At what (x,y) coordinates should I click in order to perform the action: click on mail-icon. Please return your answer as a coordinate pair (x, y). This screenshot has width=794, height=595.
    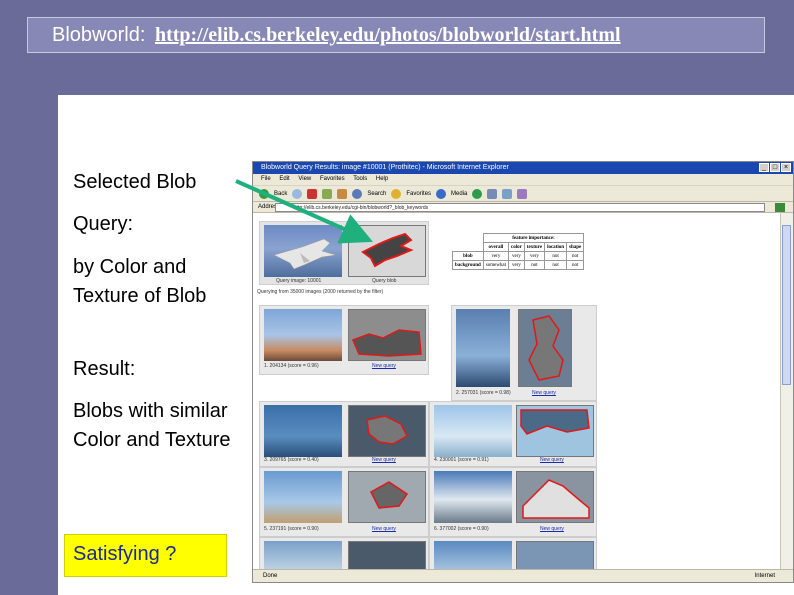
    Looking at the image, I should click on (492, 193).